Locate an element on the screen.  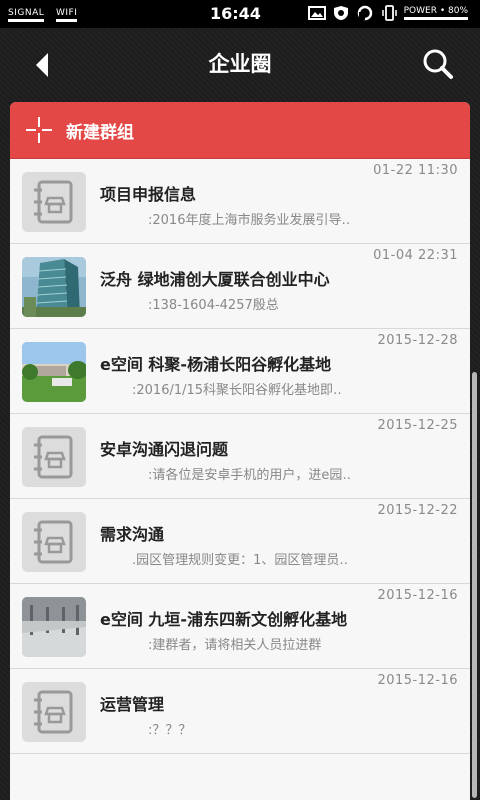
group-last-message: :138-1604-4257殷总 is located at coordinates (213, 305).